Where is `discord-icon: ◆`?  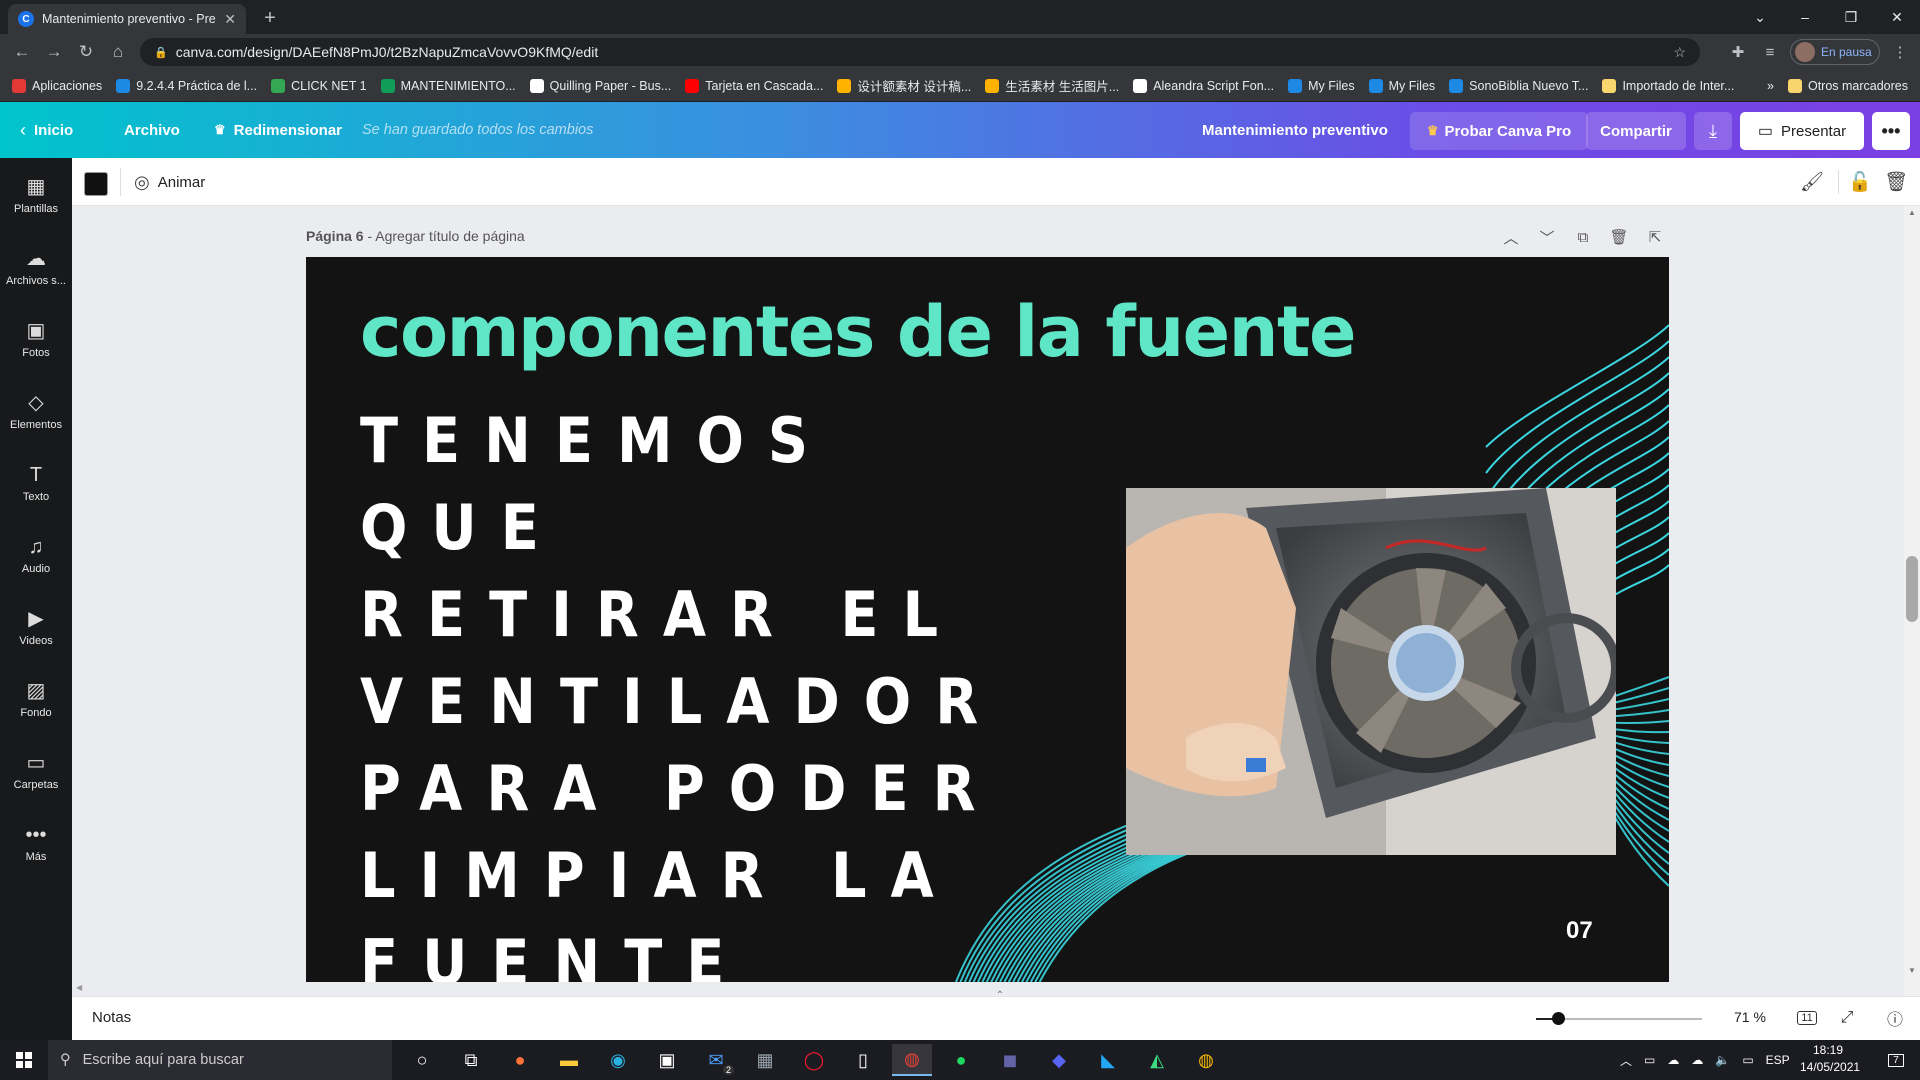 discord-icon: ◆ is located at coordinates (1059, 1060).